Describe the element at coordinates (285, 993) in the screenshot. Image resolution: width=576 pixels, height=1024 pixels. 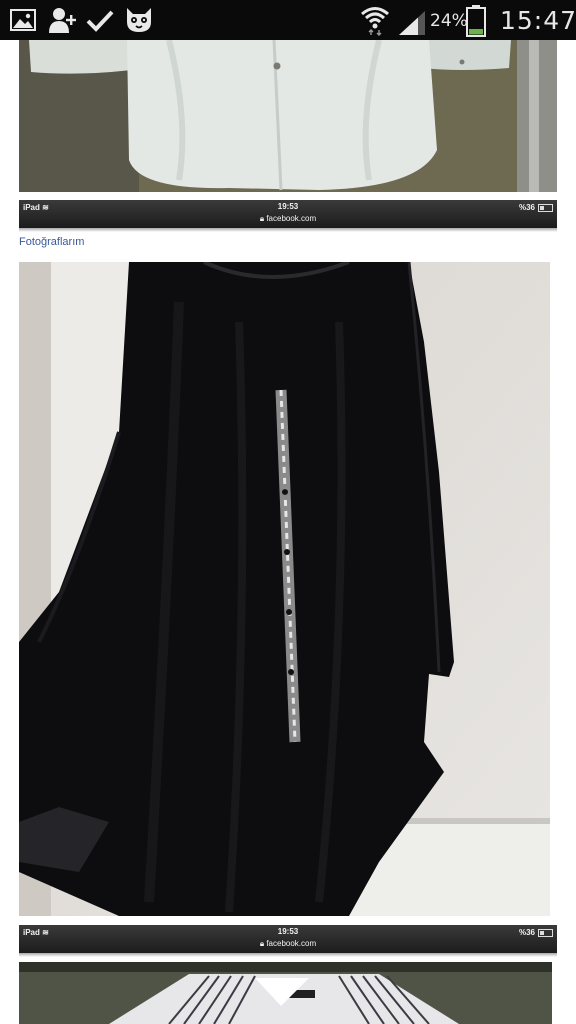
I see `photo-striped-shirt` at that location.